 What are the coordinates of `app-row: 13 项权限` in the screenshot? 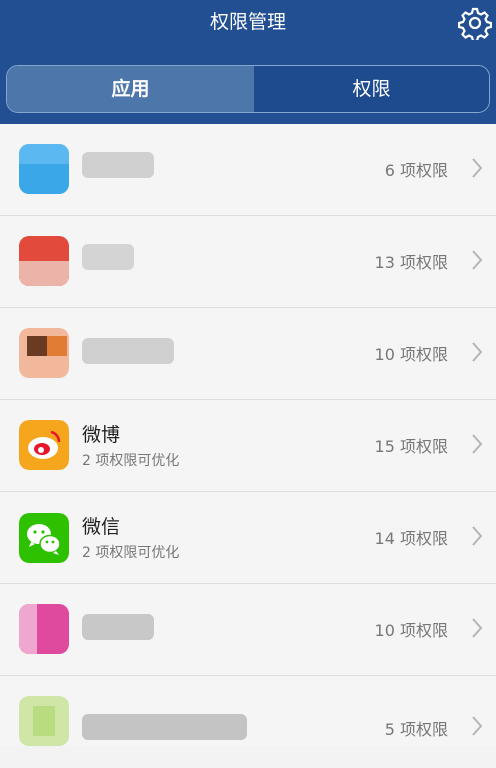 It's located at (248, 262).